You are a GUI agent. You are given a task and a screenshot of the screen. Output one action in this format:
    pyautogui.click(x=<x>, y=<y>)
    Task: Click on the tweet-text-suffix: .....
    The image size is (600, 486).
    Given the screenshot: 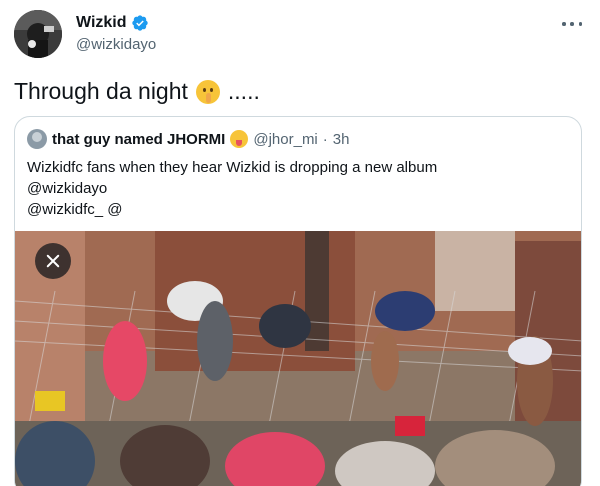 What is the action you would take?
    pyautogui.click(x=243, y=91)
    